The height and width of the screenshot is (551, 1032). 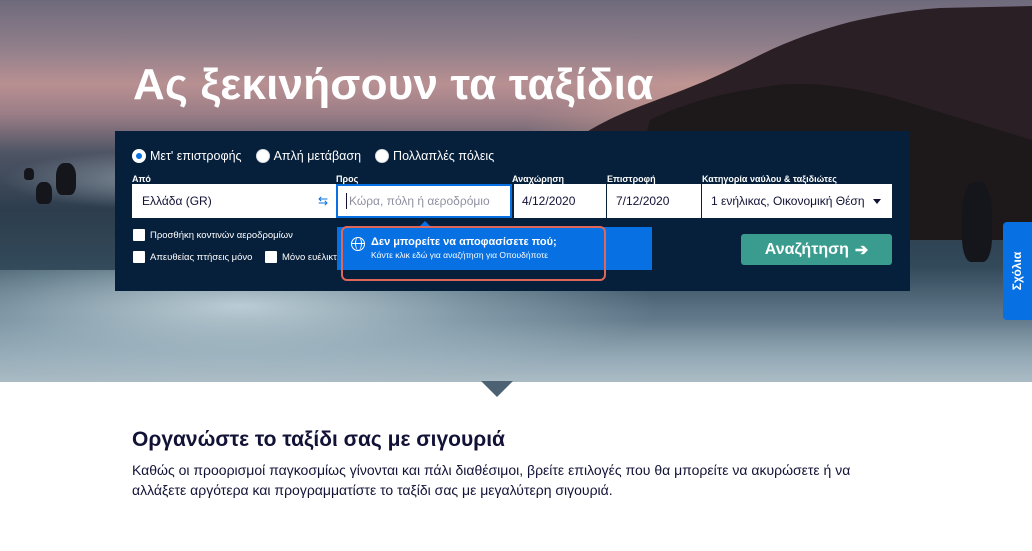 I want to click on from-value: Ελλάδα (GR), so click(x=177, y=201).